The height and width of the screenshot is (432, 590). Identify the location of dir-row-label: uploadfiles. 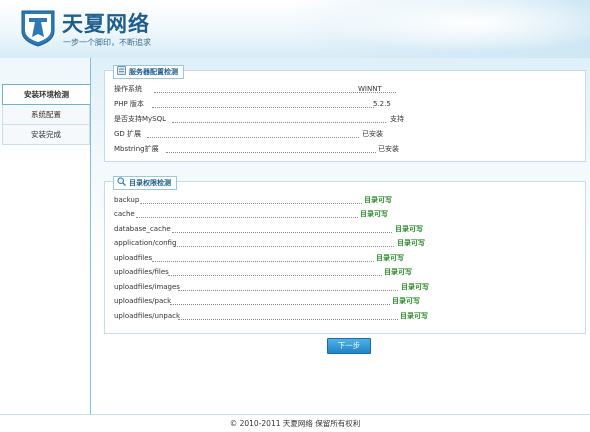
(133, 258).